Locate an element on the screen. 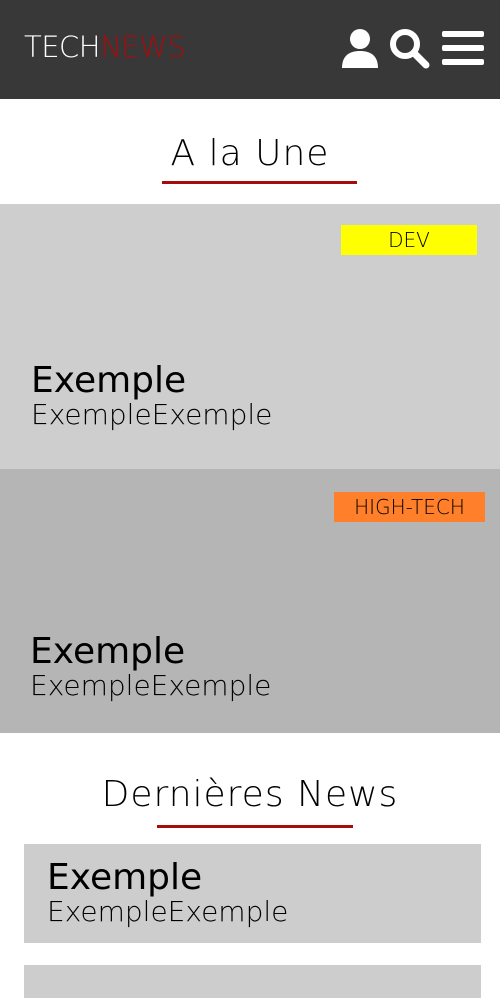  site-logo: TECHNEWS is located at coordinates (105, 47).